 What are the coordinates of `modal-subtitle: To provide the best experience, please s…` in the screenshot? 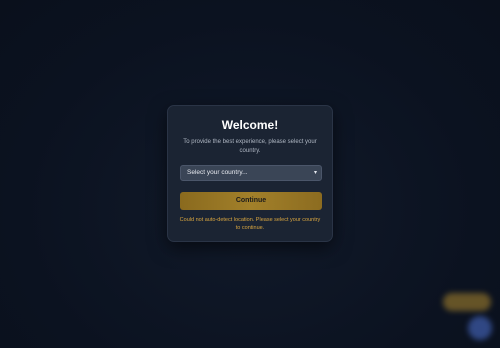 It's located at (250, 146).